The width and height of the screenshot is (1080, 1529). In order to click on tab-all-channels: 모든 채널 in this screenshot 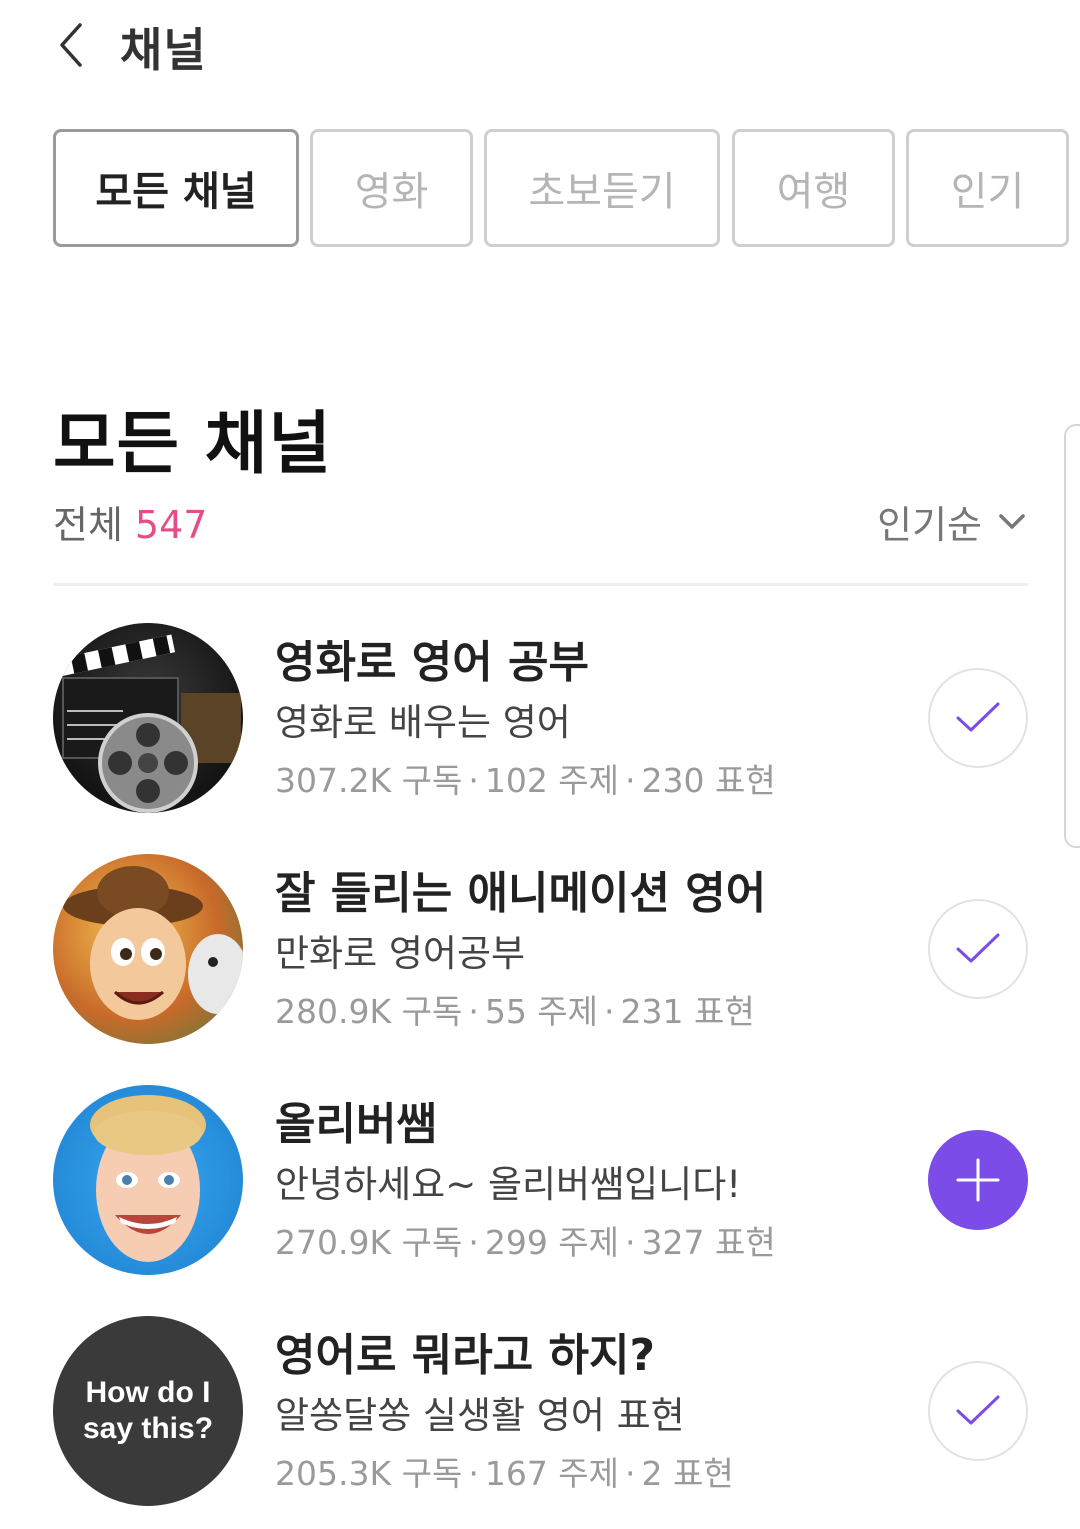, I will do `click(176, 188)`.